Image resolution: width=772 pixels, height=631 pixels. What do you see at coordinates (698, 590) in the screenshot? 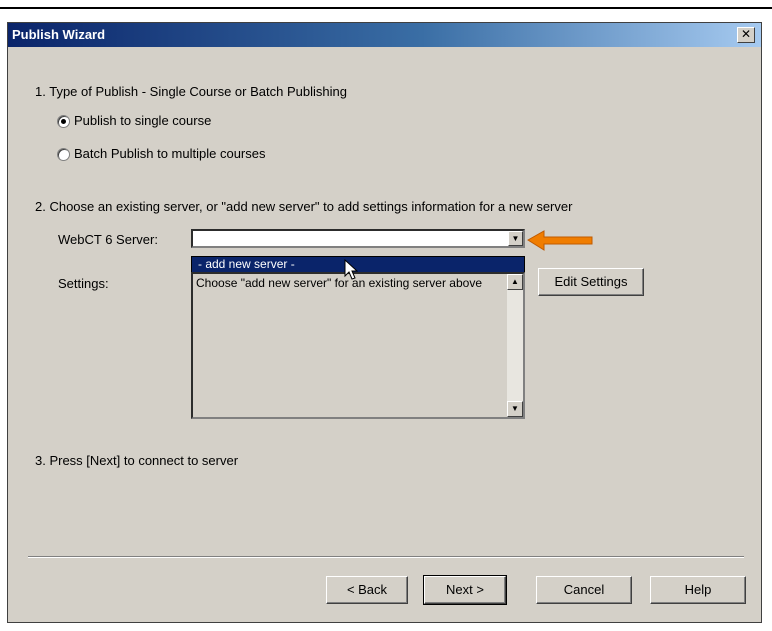
I see `help-button: Help` at bounding box center [698, 590].